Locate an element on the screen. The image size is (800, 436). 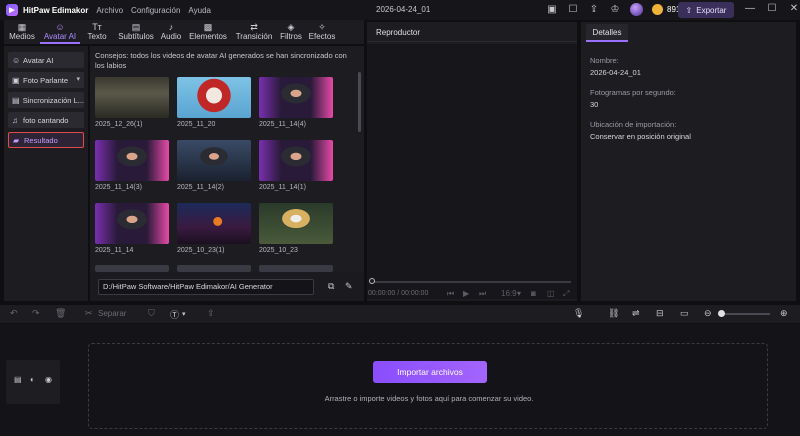
video-label: 2025_11_14(4) is located at coordinates (282, 124).